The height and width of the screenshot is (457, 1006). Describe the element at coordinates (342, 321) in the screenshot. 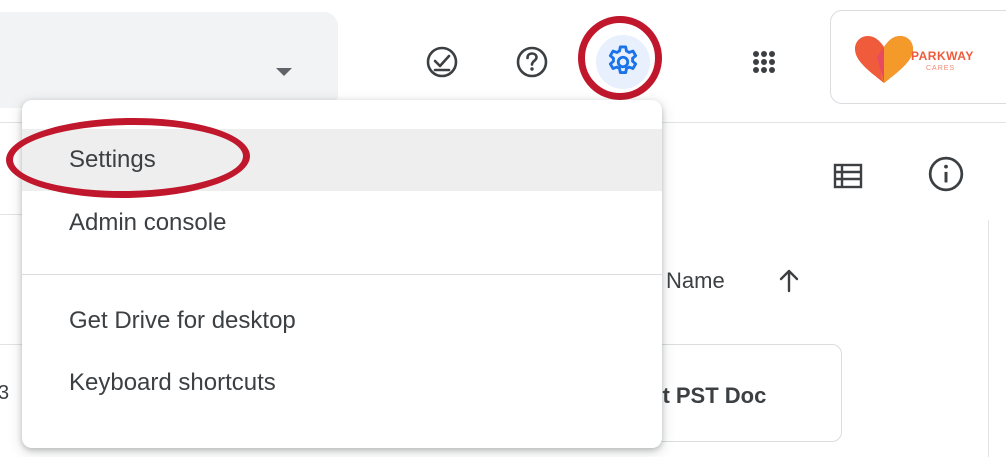

I see `menu-item-get-drive-for-desktop: Get Drive for desktop` at that location.